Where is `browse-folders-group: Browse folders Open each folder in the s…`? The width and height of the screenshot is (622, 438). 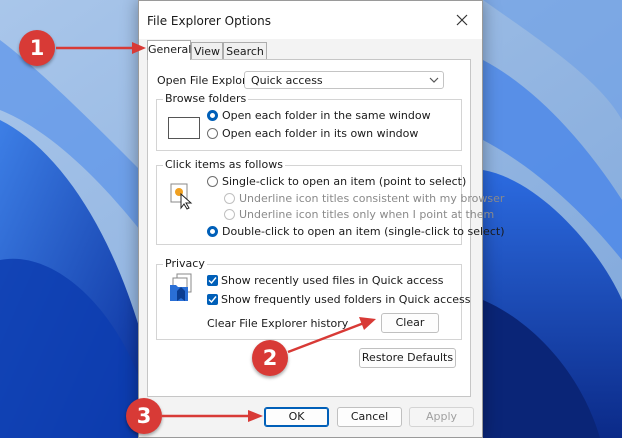 browse-folders-group: Browse folders Open each folder in the s… is located at coordinates (309, 121).